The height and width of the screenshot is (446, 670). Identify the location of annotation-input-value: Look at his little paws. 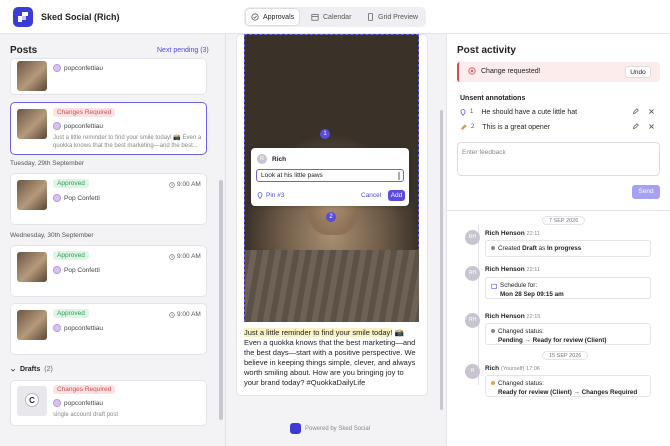
(292, 175).